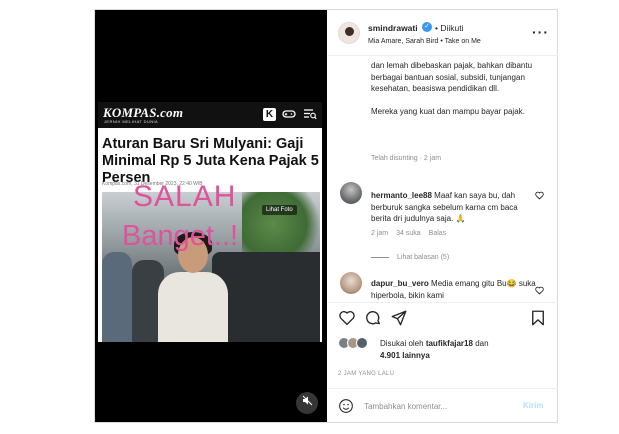 The image size is (619, 434). Describe the element at coordinates (443, 317) in the screenshot. I see `post-actions-bar` at that location.